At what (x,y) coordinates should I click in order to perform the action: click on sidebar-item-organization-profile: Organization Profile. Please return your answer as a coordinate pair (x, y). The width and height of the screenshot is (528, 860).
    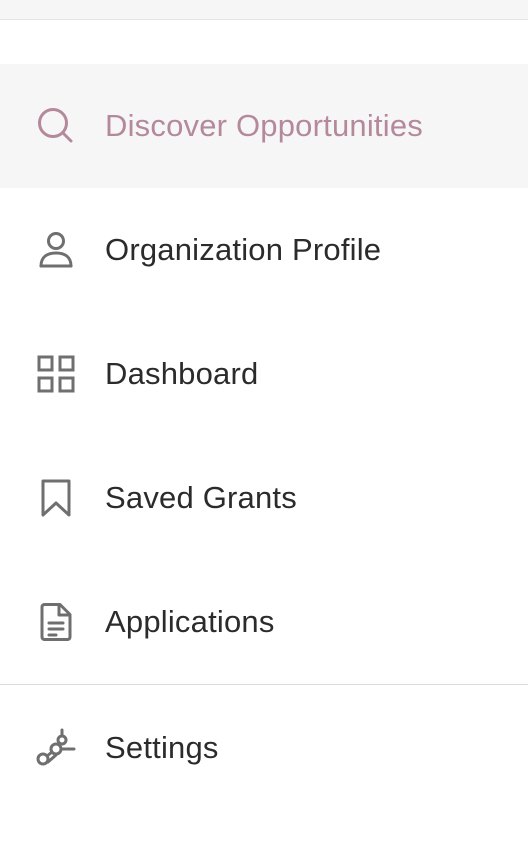
    Looking at the image, I should click on (264, 250).